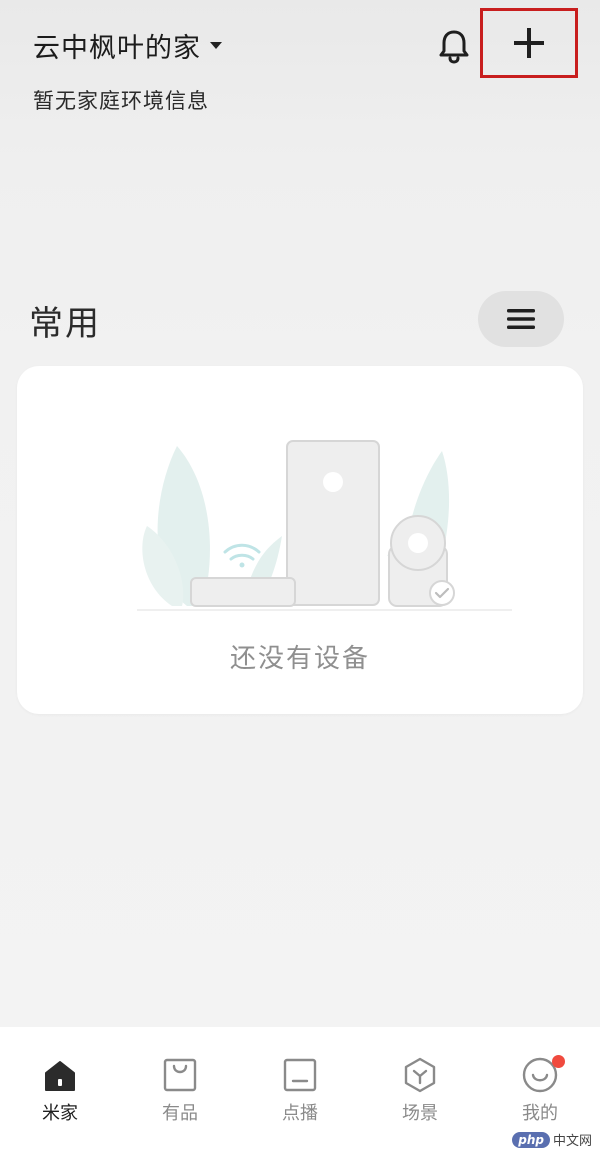 The width and height of the screenshot is (600, 1151). Describe the element at coordinates (216, 45) in the screenshot. I see `dropdown-caret-icon` at that location.